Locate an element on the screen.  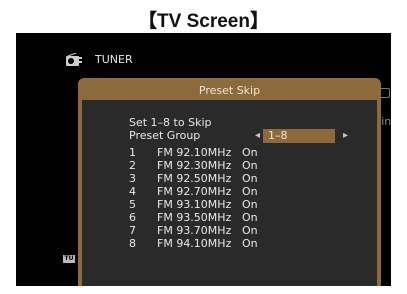
preset-number: 3 is located at coordinates (132, 178).